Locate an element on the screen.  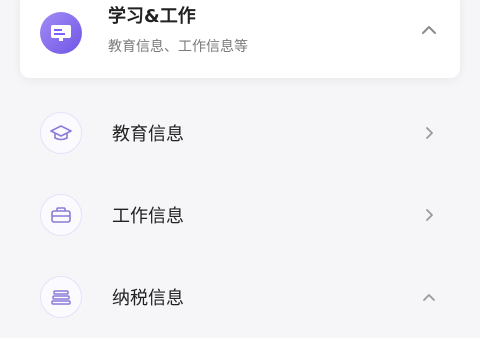
tax-icon is located at coordinates (61, 297).